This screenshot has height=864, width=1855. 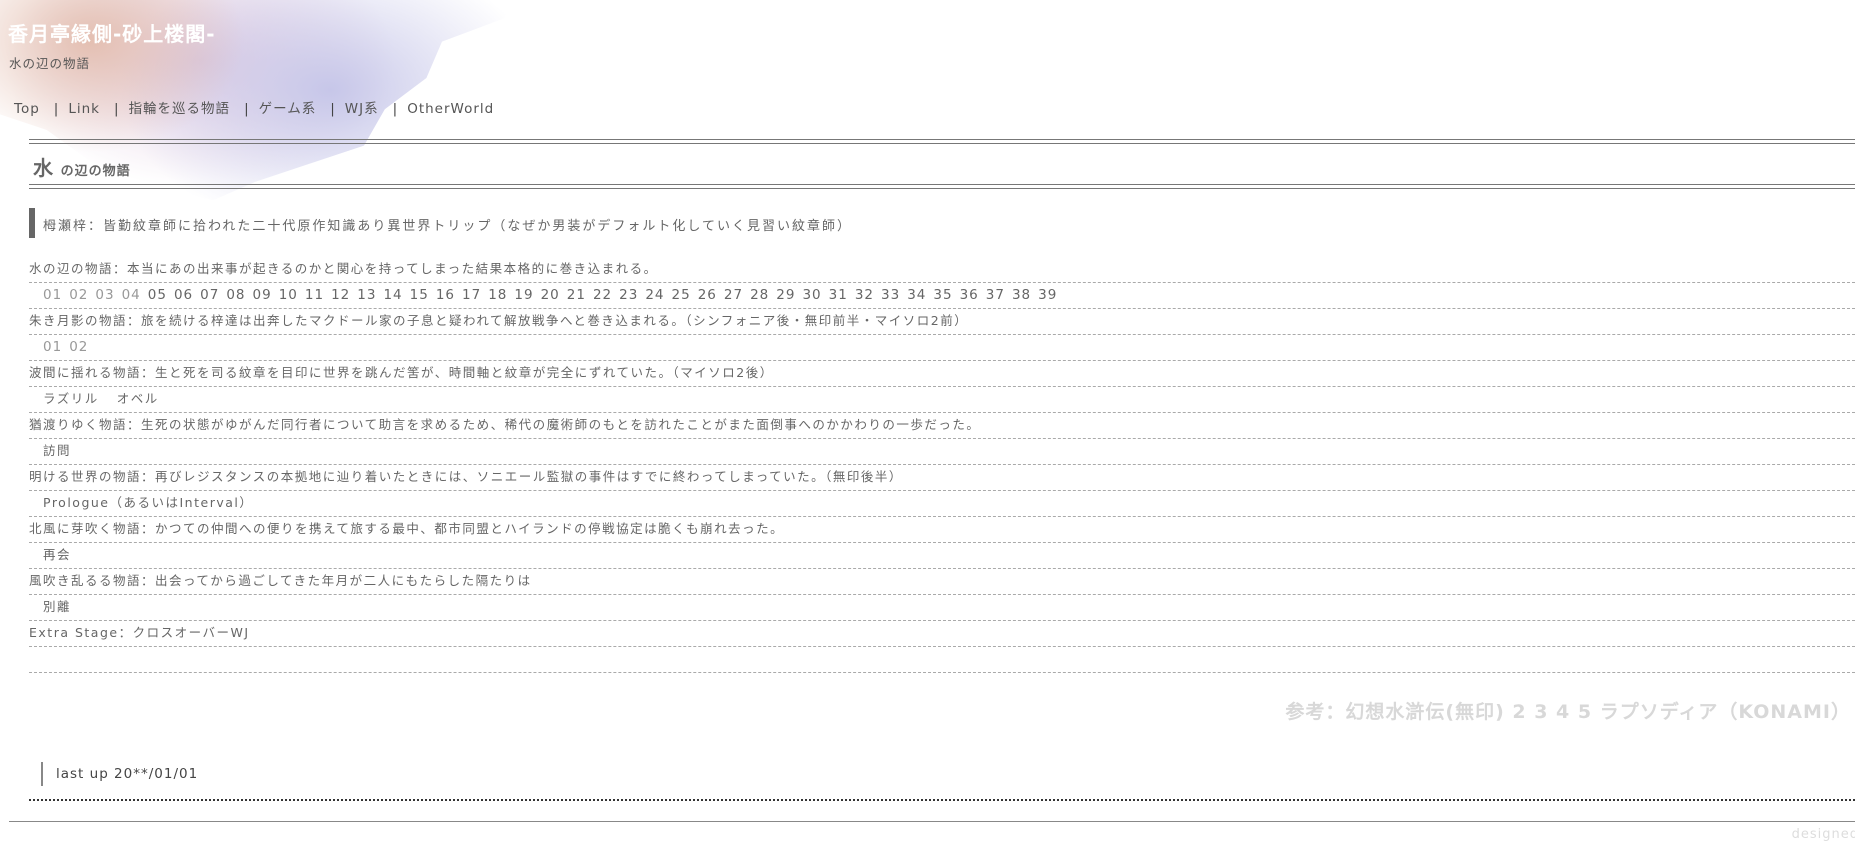 I want to click on chapter-link: 07, so click(x=209, y=295).